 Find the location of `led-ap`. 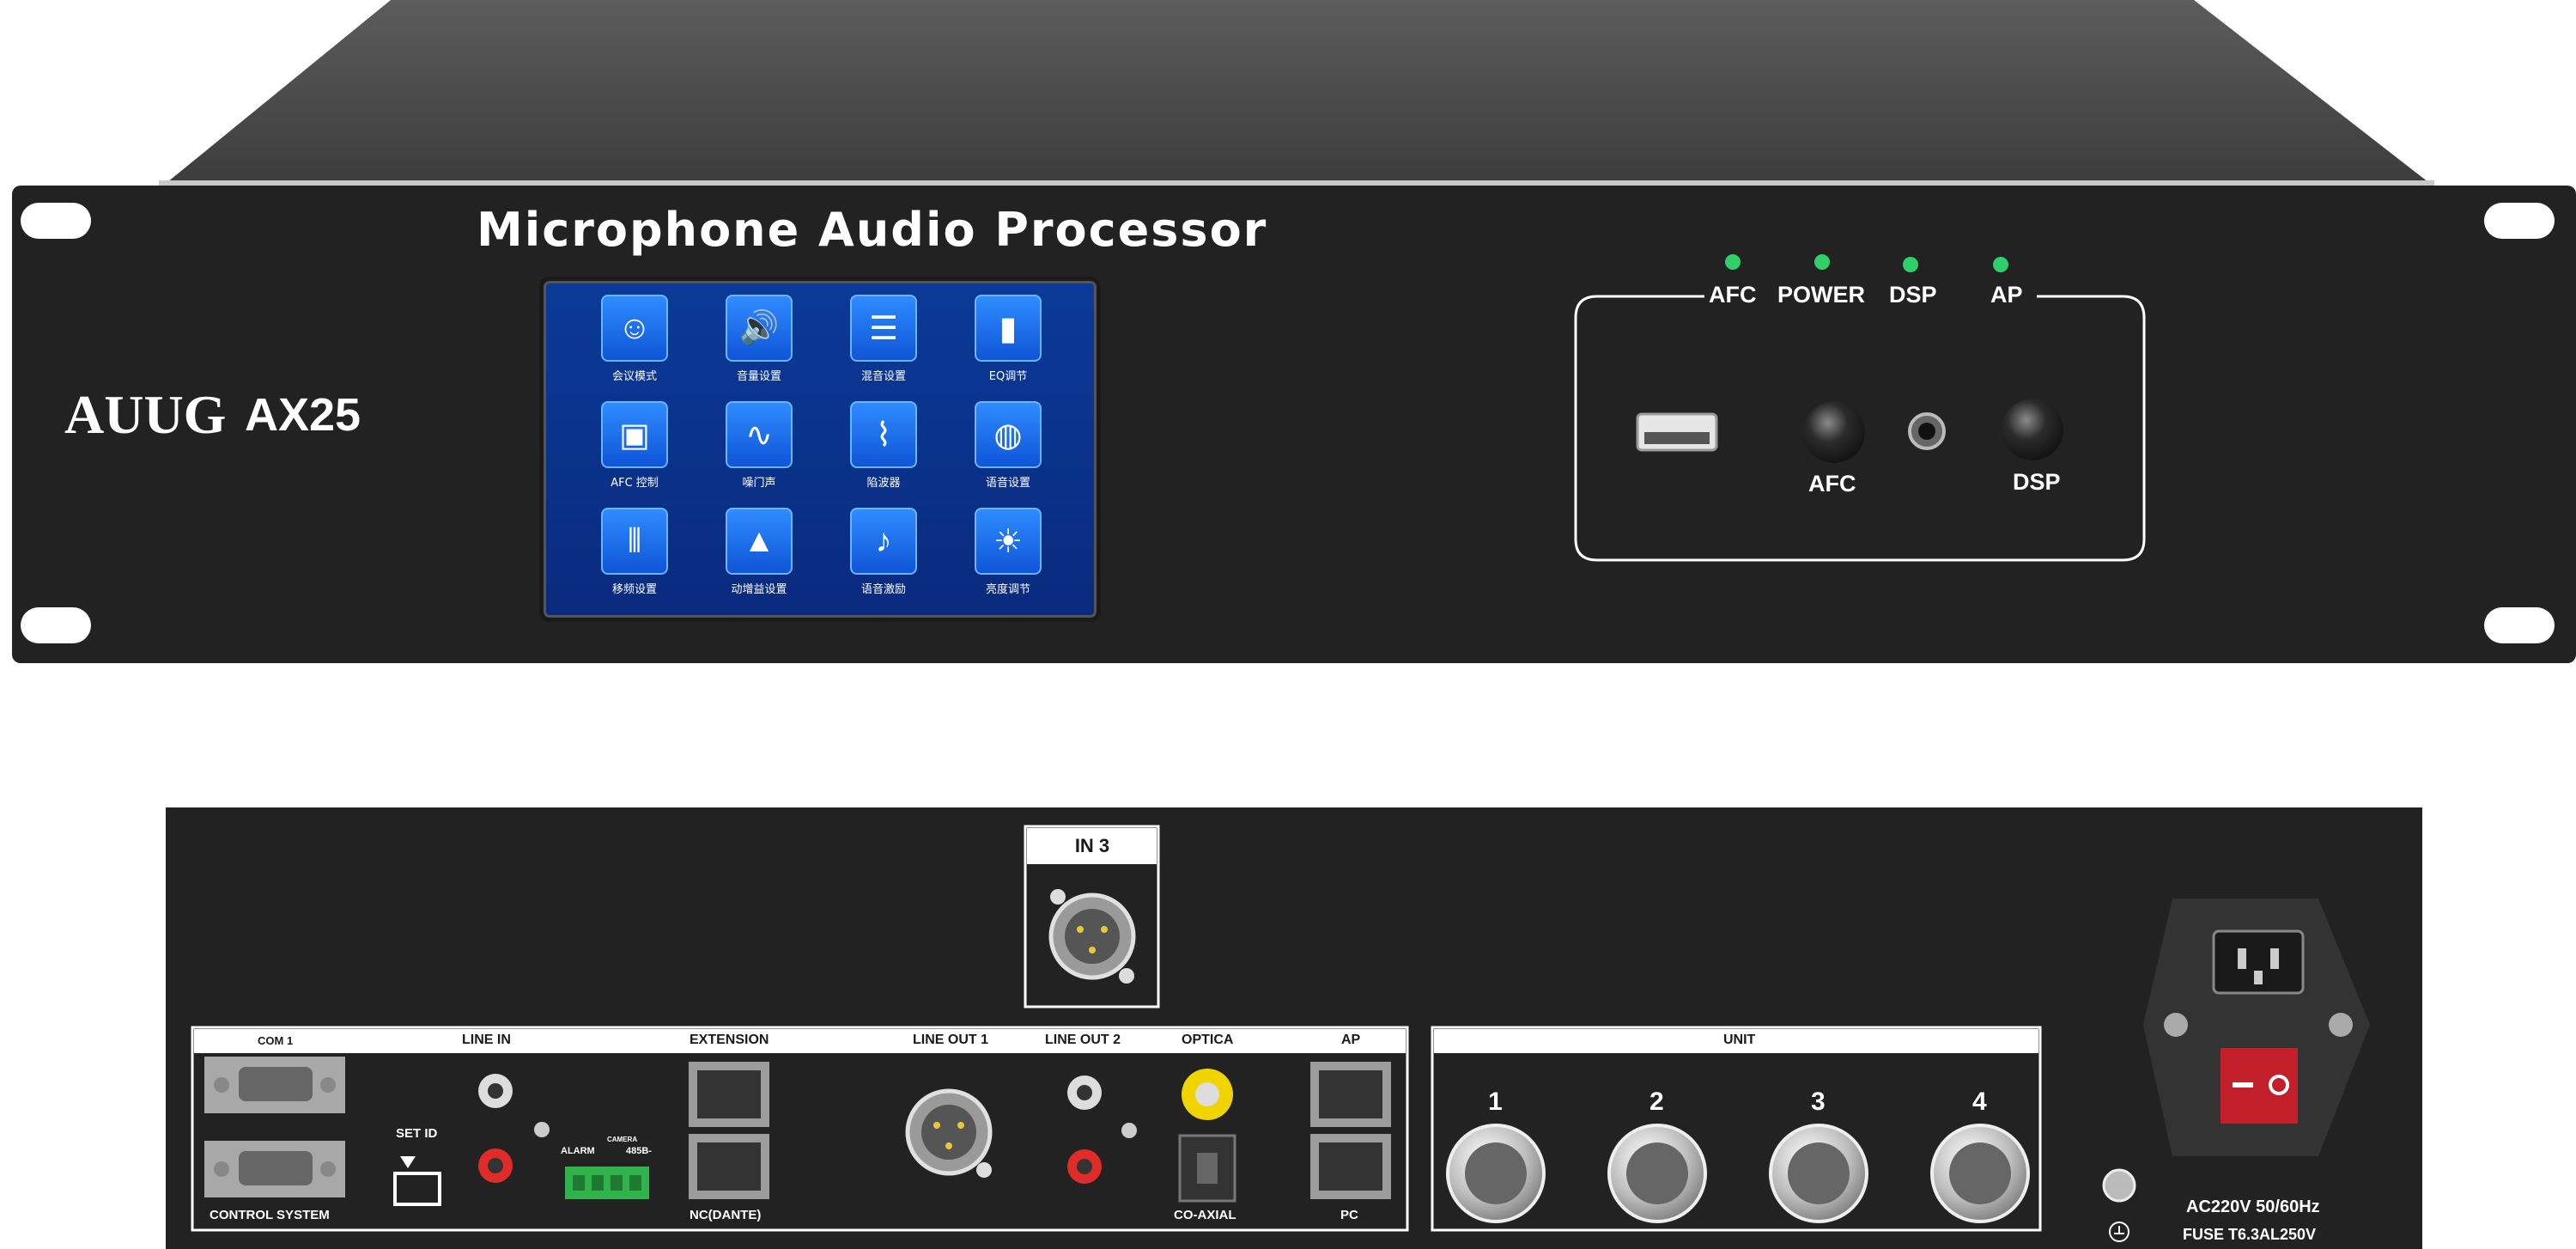

led-ap is located at coordinates (2001, 264).